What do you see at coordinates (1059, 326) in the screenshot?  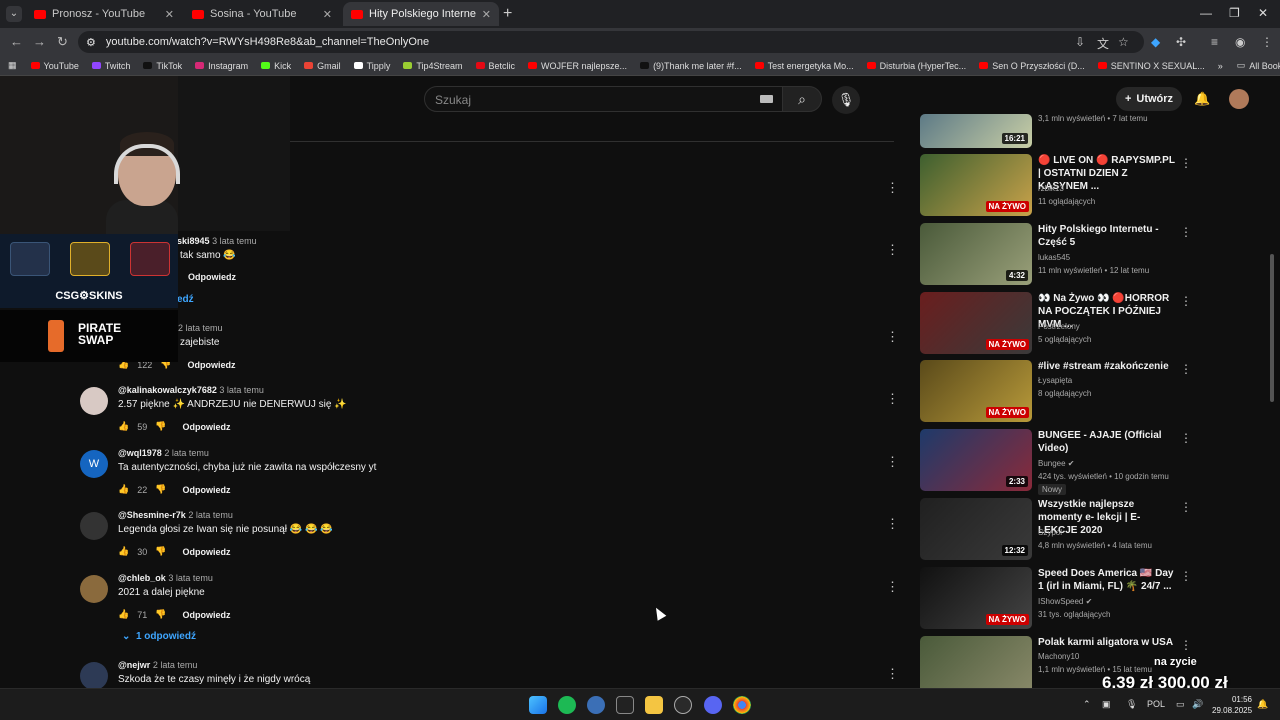 I see `channel-name: Postrzelony` at bounding box center [1059, 326].